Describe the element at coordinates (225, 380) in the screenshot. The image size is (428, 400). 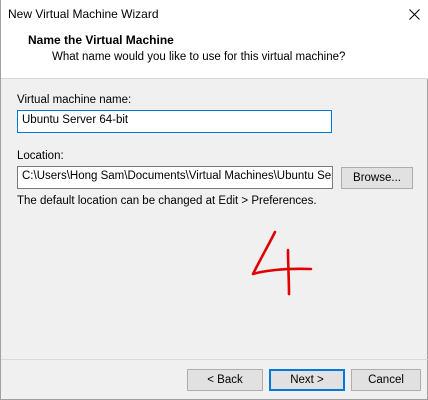
I see `back-button: < Back` at that location.